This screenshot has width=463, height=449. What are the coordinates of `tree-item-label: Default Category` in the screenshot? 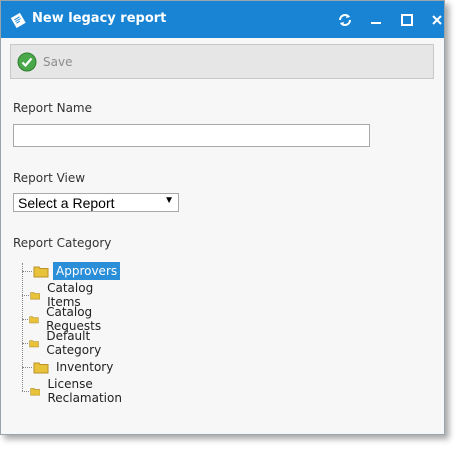 It's located at (74, 343).